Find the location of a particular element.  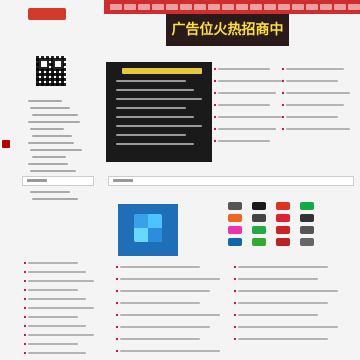

windows-thumbnail is located at coordinates (148, 230).